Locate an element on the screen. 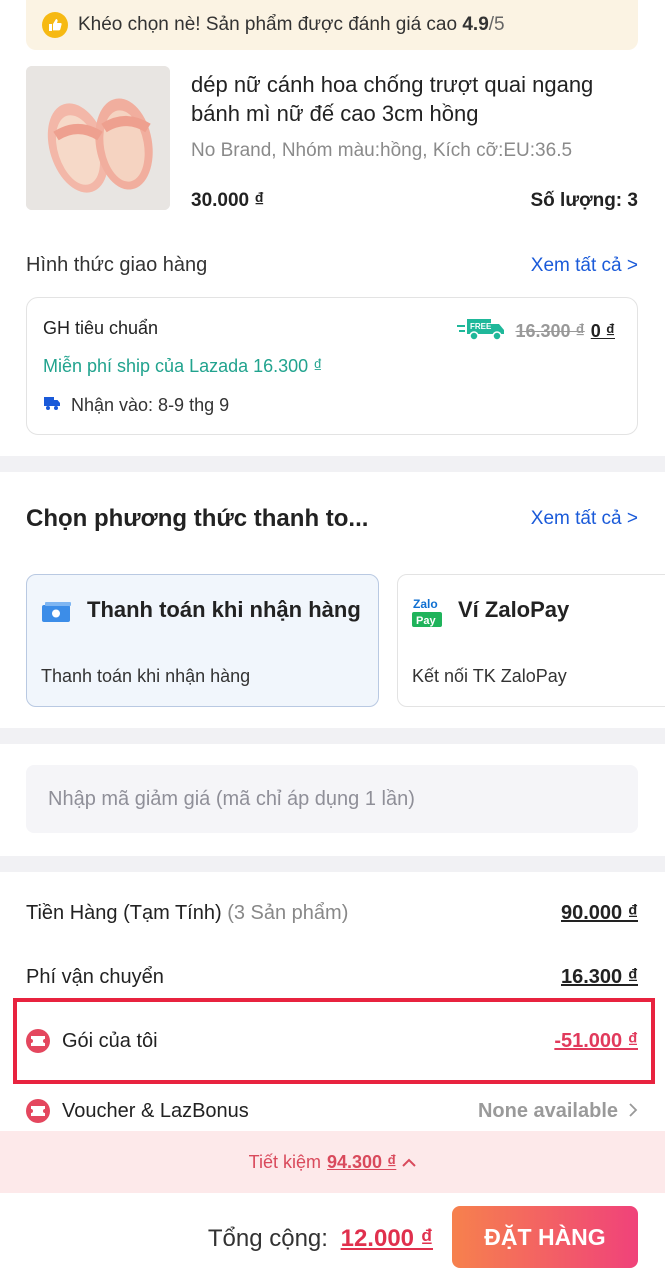  my-package-value: -51.000 ₫ is located at coordinates (596, 1040).